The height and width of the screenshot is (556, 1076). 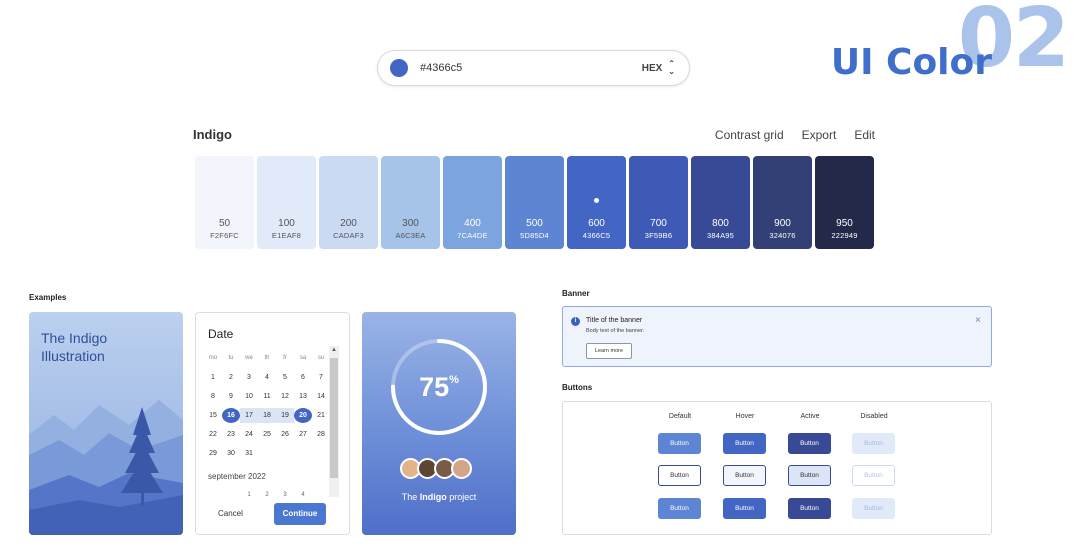 What do you see at coordinates (472, 202) in the screenshot?
I see `swatch-400: 400 7CA4DE` at bounding box center [472, 202].